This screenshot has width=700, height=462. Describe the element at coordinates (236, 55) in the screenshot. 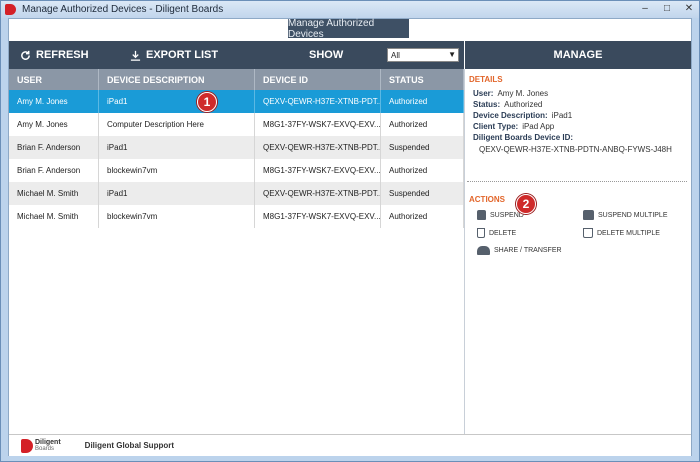

I see `devices-toolbar: REFRESH EXPORT LIST SHOW All ▼` at that location.